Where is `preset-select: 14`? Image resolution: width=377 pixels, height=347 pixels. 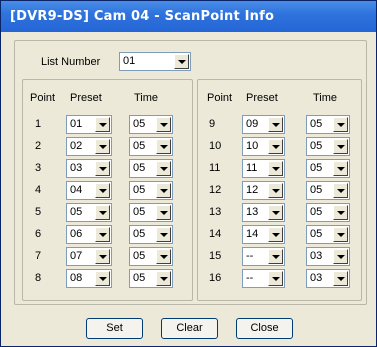 preset-select: 14 is located at coordinates (263, 234).